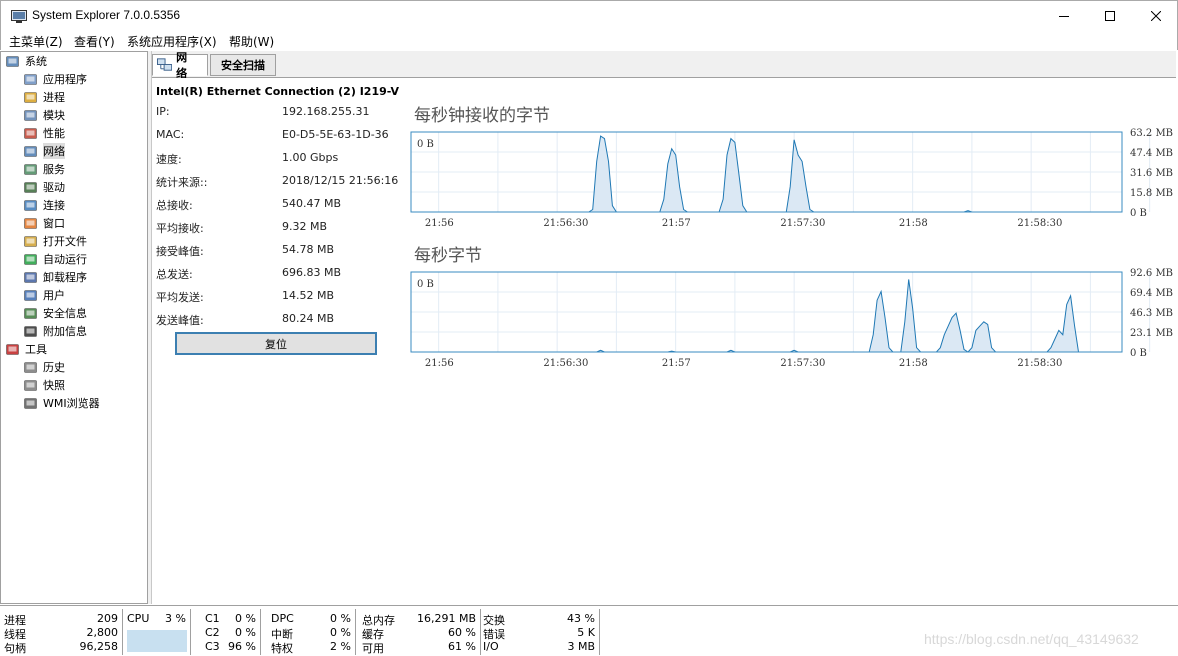 The image size is (1178, 656). Describe the element at coordinates (180, 297) in the screenshot. I see `stat-label: 平均发送:` at that location.